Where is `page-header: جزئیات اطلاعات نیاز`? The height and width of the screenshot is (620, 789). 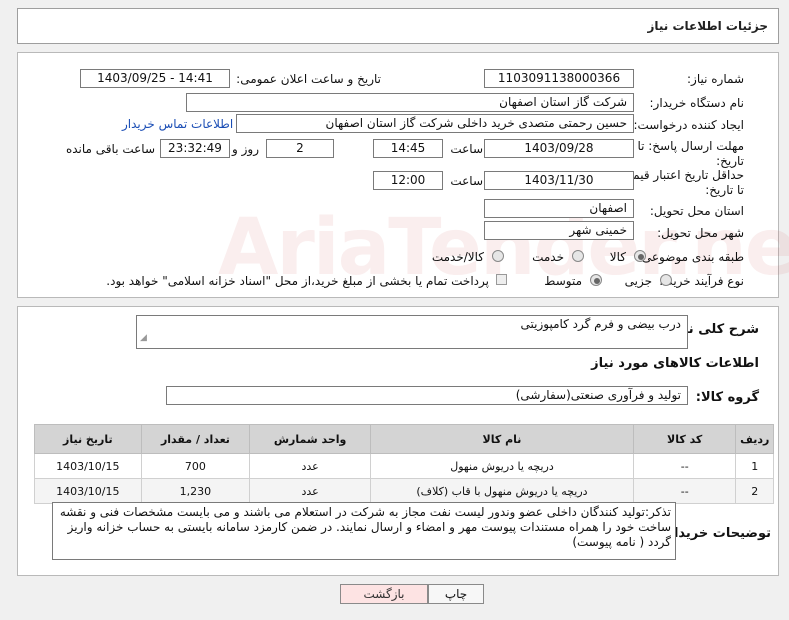 page-header: جزئیات اطلاعات نیاز is located at coordinates (398, 26).